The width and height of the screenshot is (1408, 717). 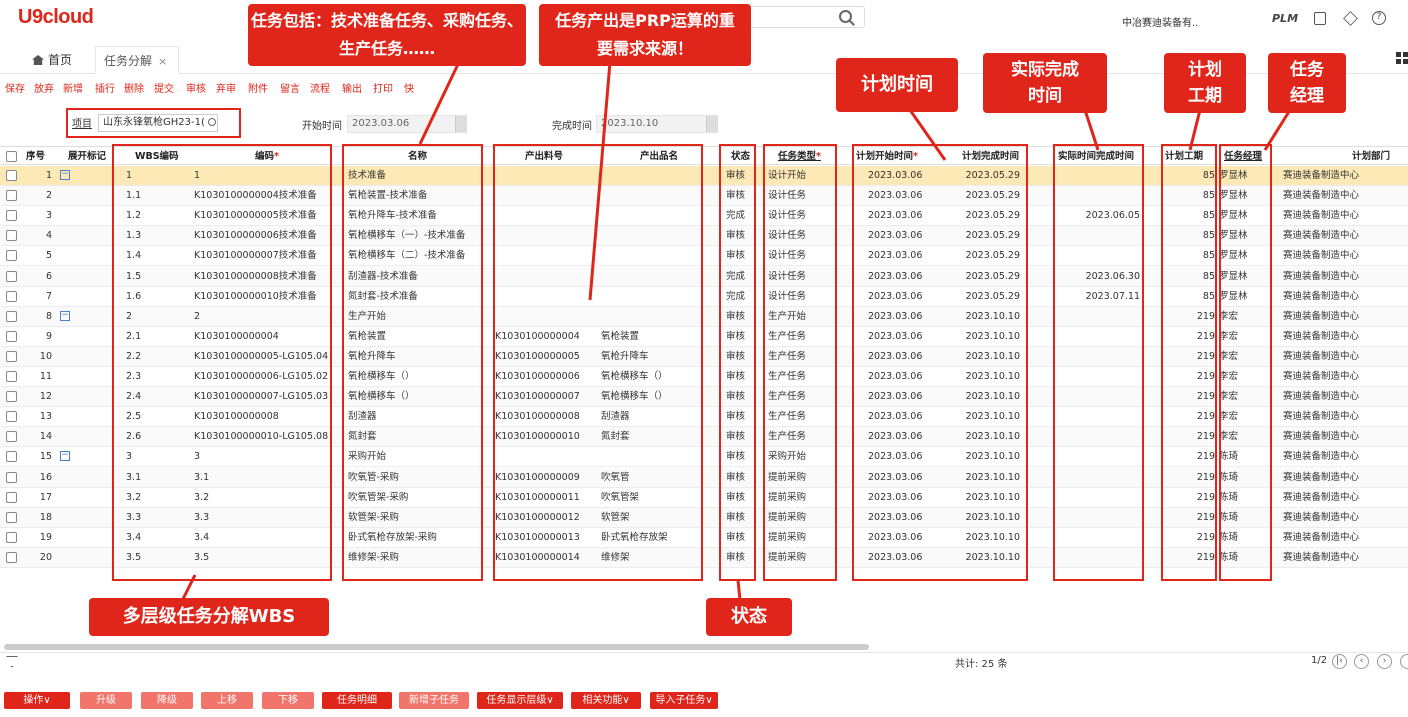 I want to click on cell-seq: 17, so click(x=39, y=497).